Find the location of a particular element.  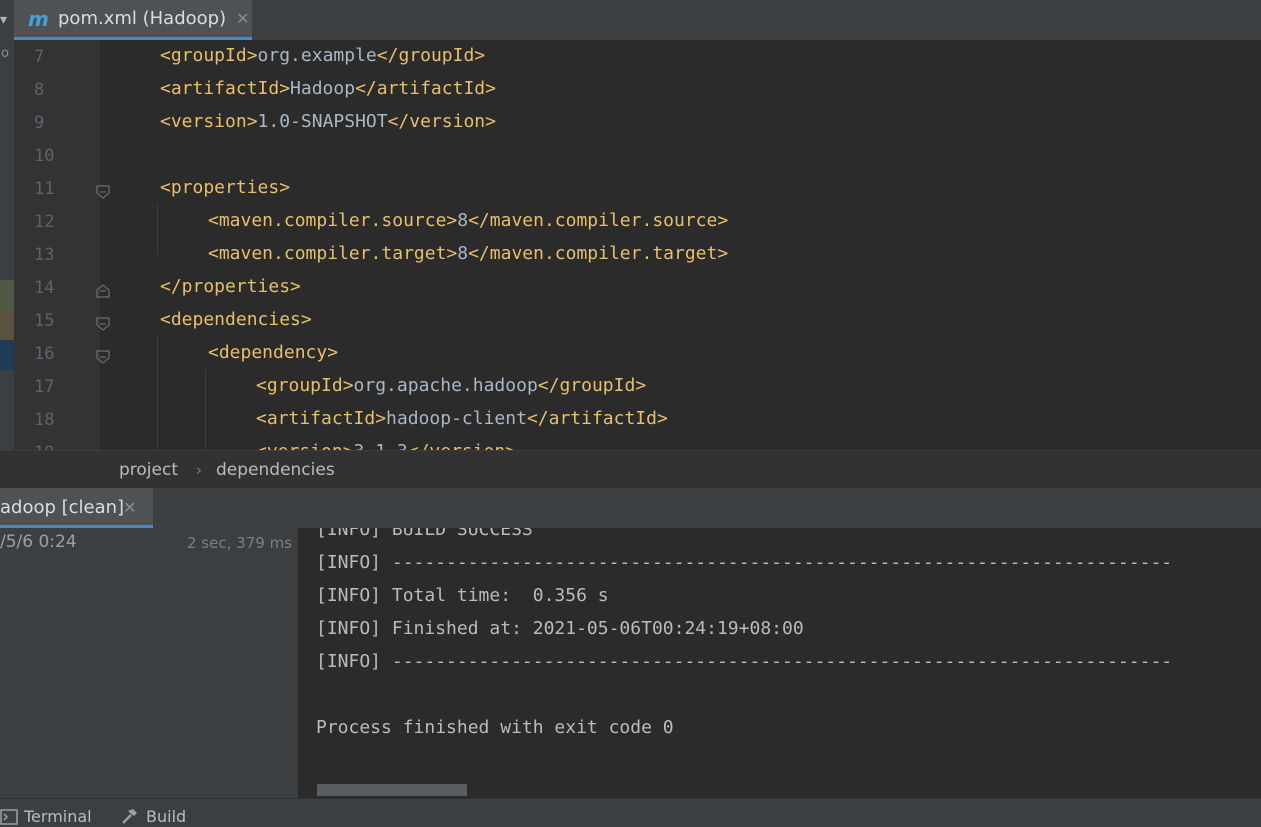

line-number: 7 is located at coordinates (39, 57).